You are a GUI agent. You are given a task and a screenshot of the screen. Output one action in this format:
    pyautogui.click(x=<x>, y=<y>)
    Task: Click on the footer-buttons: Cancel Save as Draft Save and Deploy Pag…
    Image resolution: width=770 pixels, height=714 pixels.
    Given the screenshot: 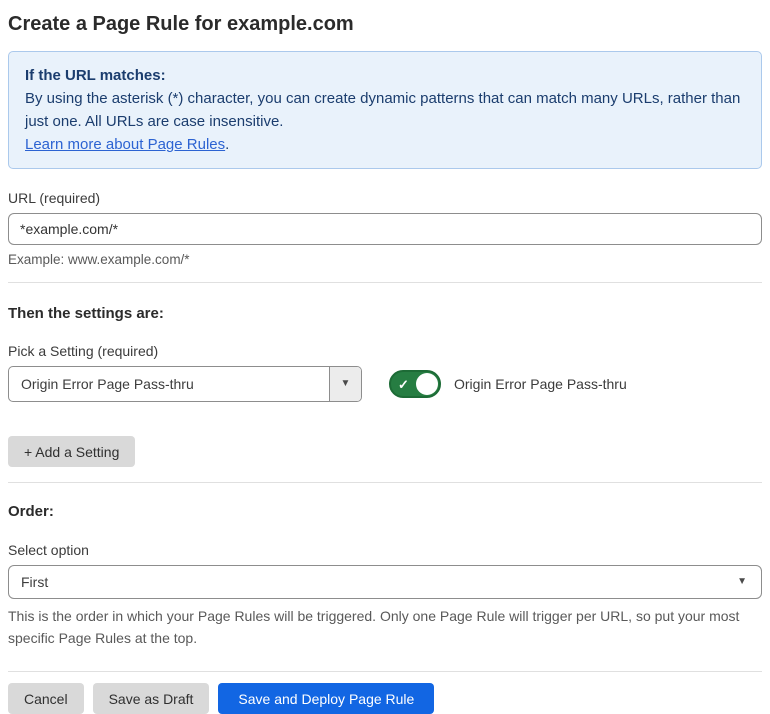 What is the action you would take?
    pyautogui.click(x=385, y=698)
    